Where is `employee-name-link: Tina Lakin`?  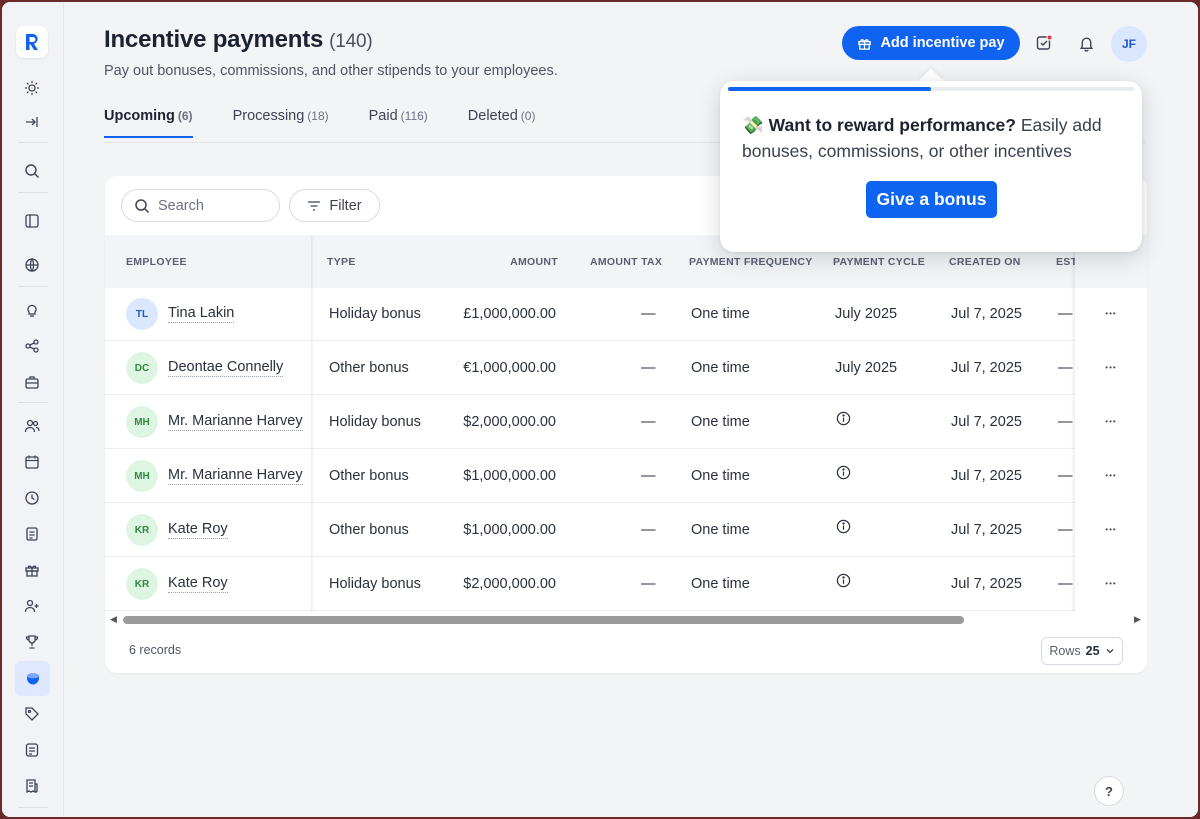
employee-name-link: Tina Lakin is located at coordinates (201, 314).